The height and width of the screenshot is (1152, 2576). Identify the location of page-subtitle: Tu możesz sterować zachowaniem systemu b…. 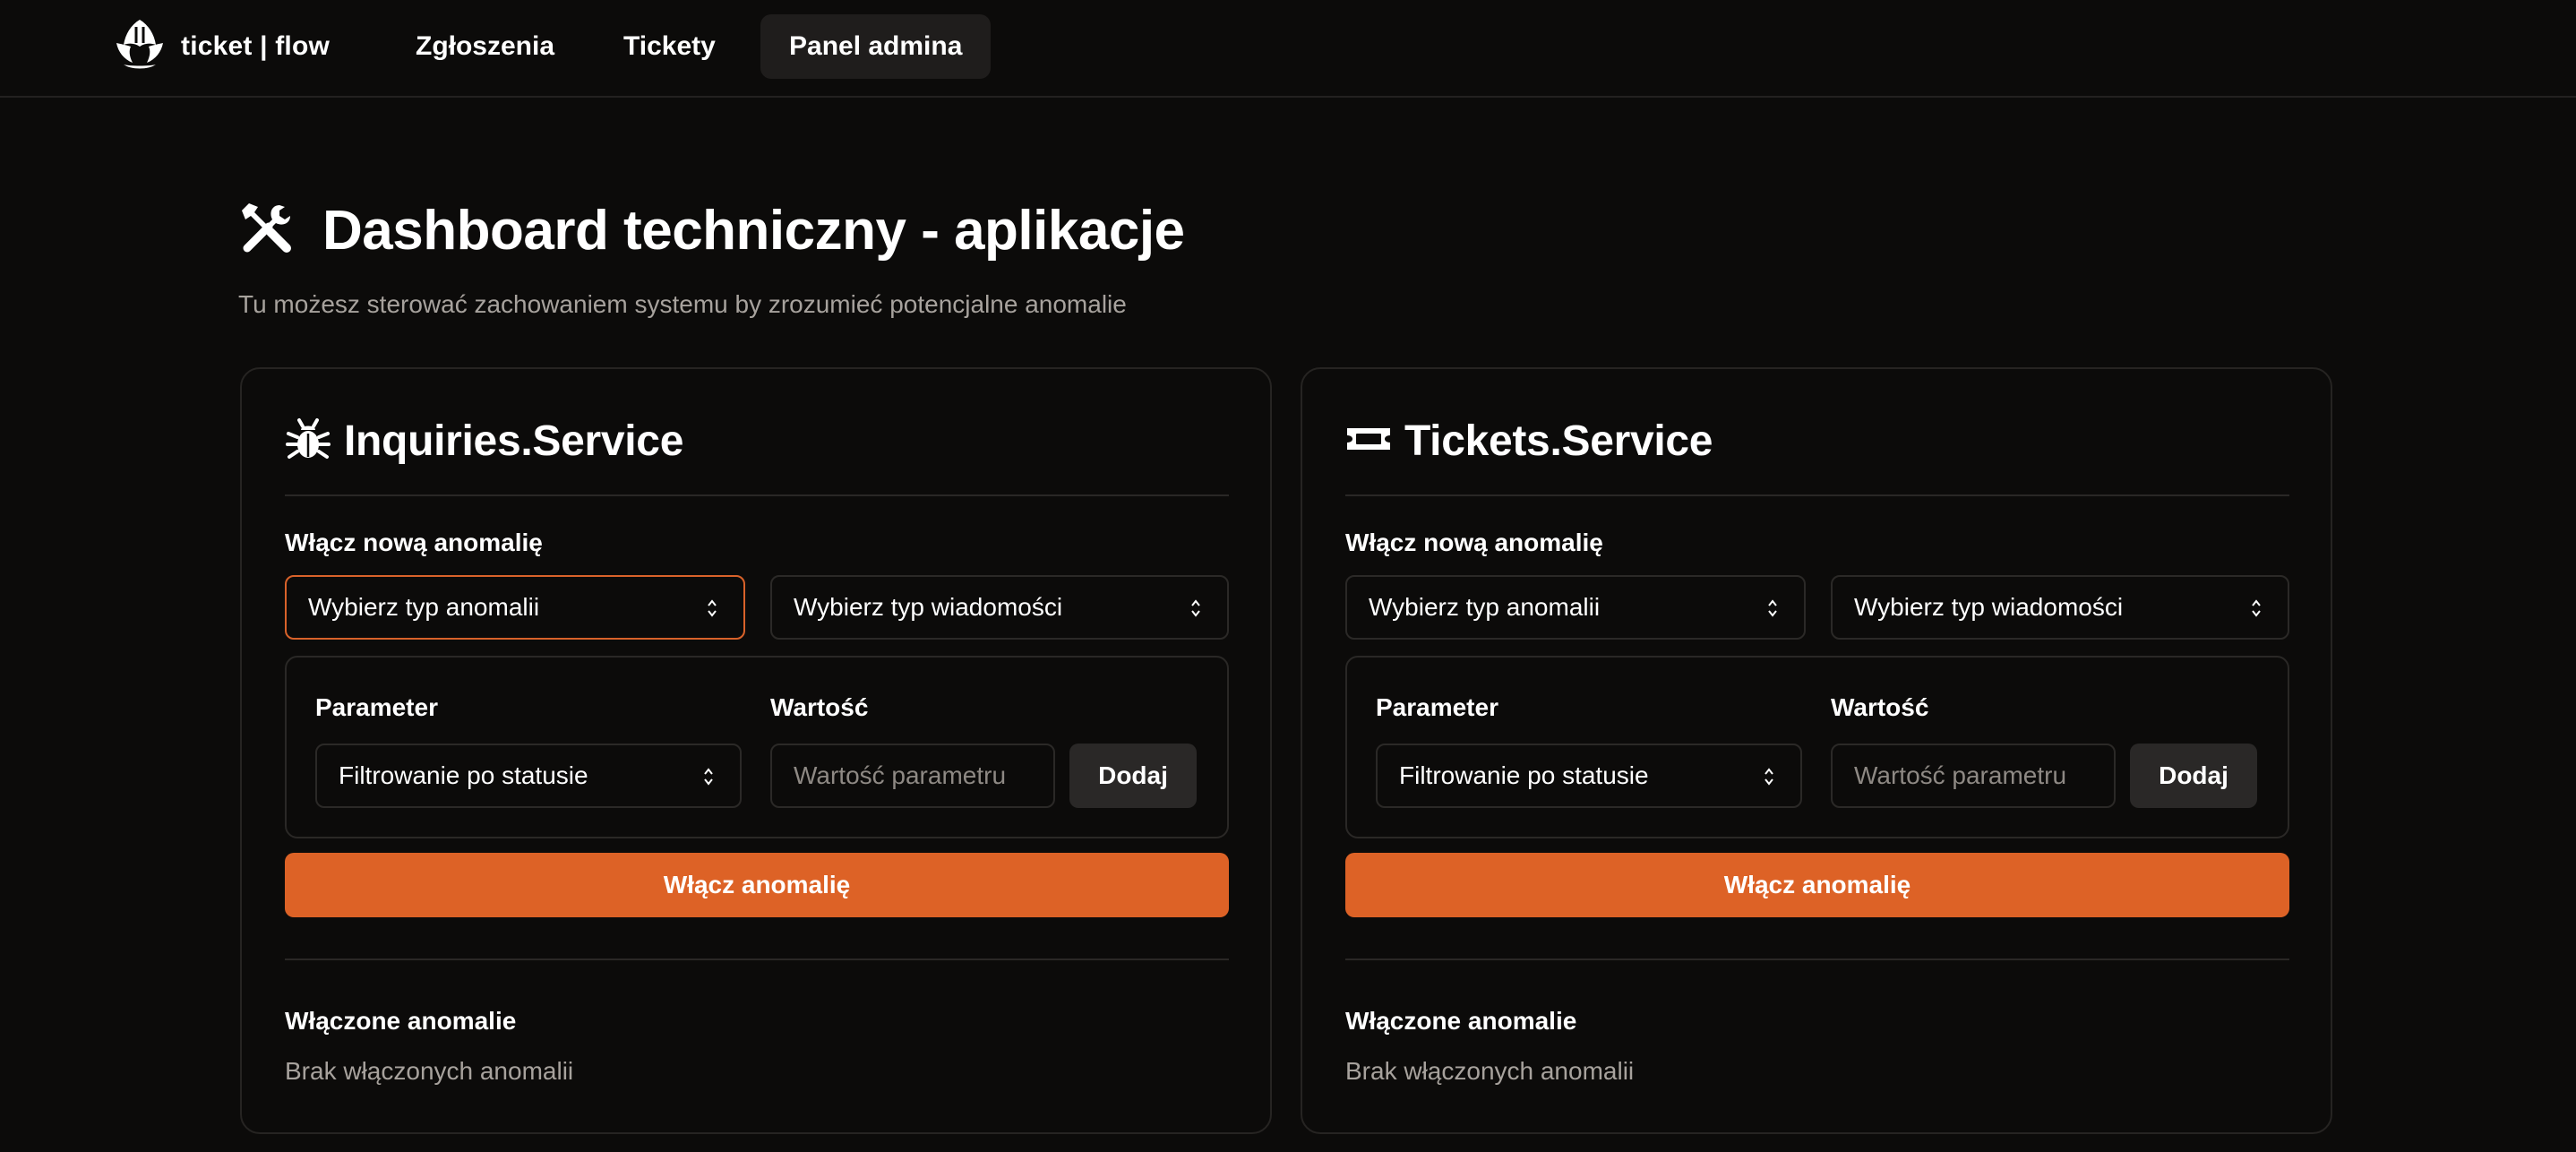
(682, 304).